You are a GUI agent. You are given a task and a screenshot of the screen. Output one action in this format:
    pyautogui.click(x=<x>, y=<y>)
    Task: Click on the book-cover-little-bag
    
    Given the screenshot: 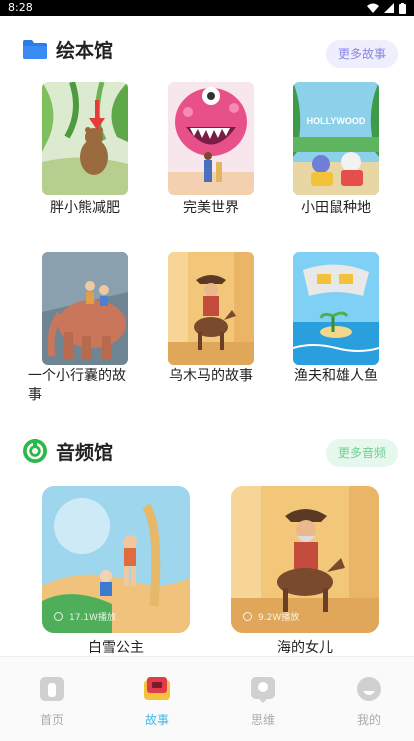 What is the action you would take?
    pyautogui.click(x=85, y=308)
    